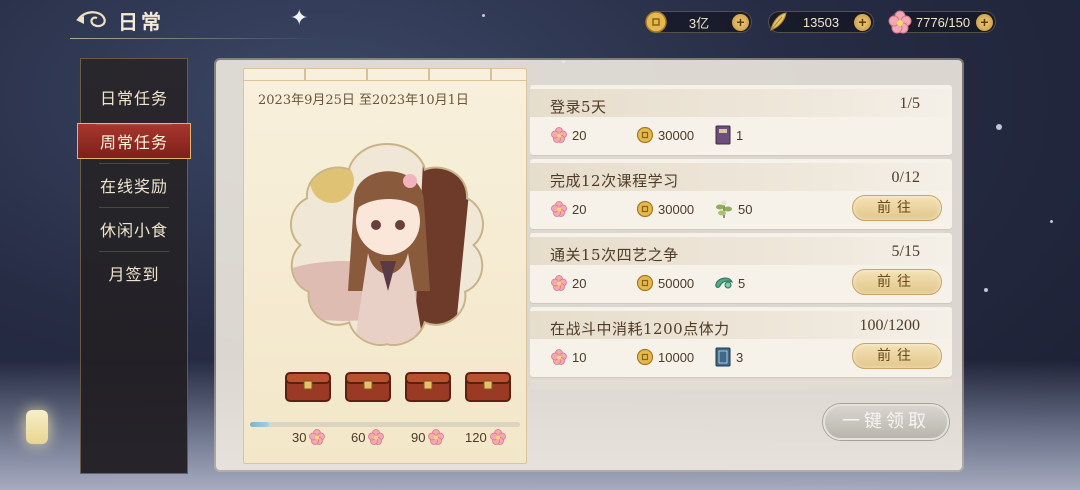  Describe the element at coordinates (741, 120) in the screenshot. I see `task-row: 登录5天 1/5 20 30000 1` at that location.